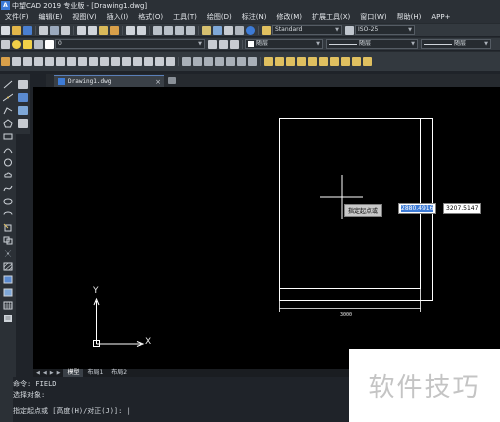  I want to click on zoom-previous-icon, so click(190, 30).